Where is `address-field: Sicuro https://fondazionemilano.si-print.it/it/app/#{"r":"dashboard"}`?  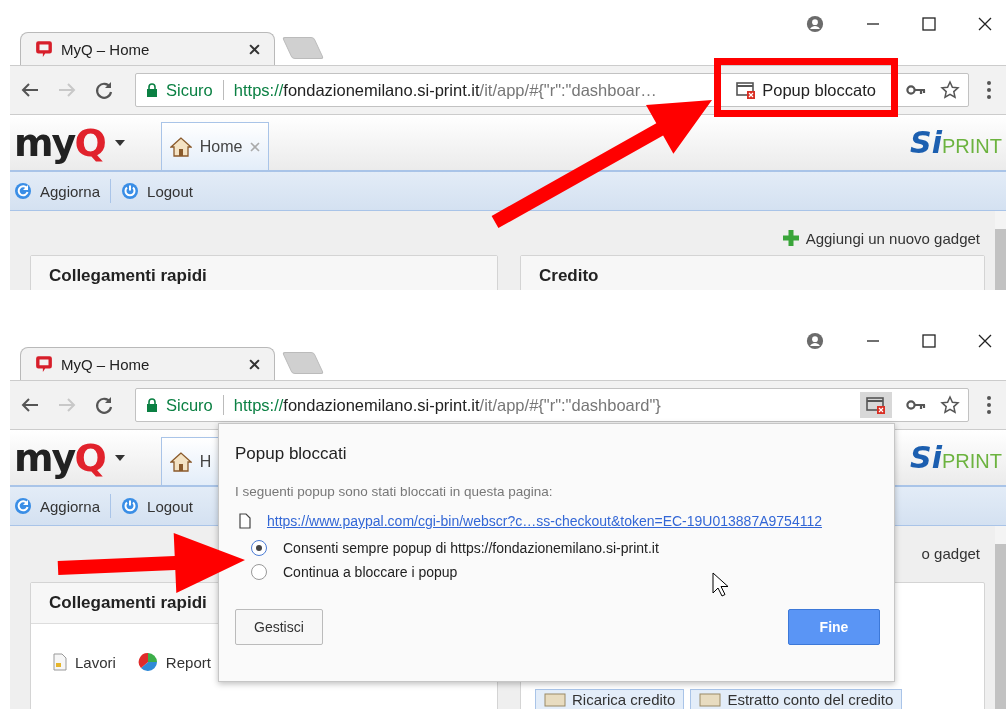
address-field: Sicuro https://fondazionemilano.si-print.it/it/app/#{"r":"dashboard"} is located at coordinates (552, 405).